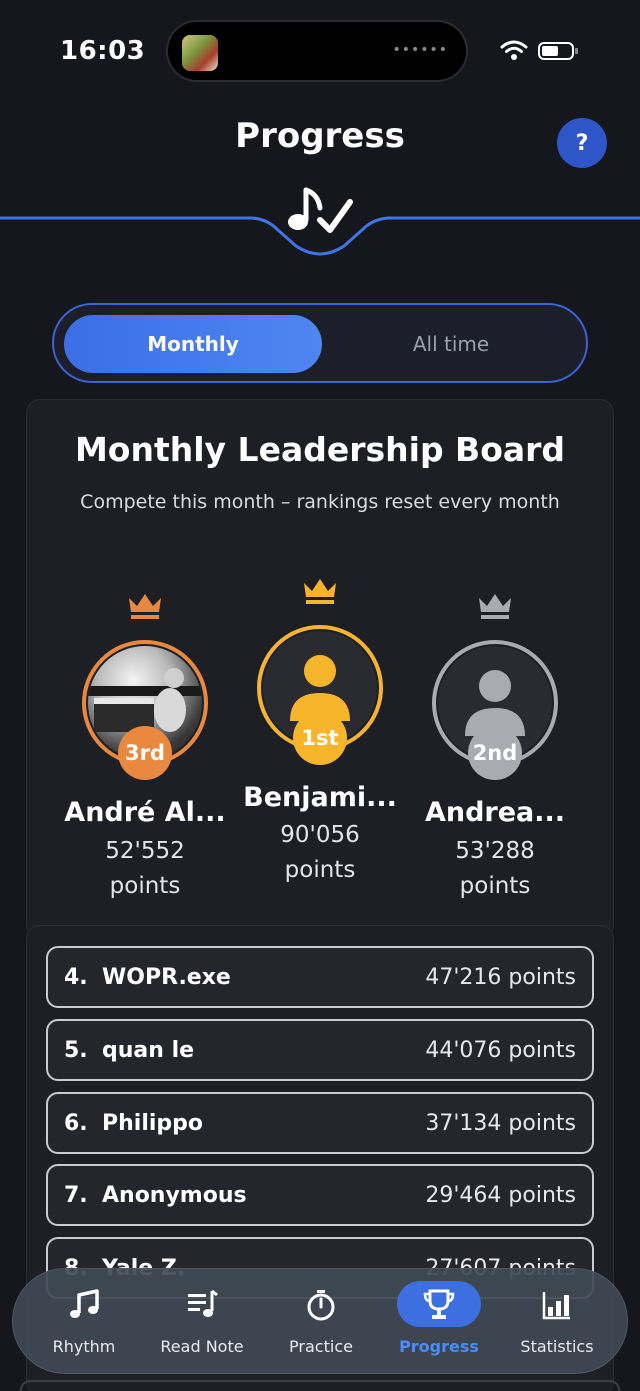 The width and height of the screenshot is (640, 1391). What do you see at coordinates (495, 753) in the screenshot?
I see `rank-badge-2nd: 2nd` at bounding box center [495, 753].